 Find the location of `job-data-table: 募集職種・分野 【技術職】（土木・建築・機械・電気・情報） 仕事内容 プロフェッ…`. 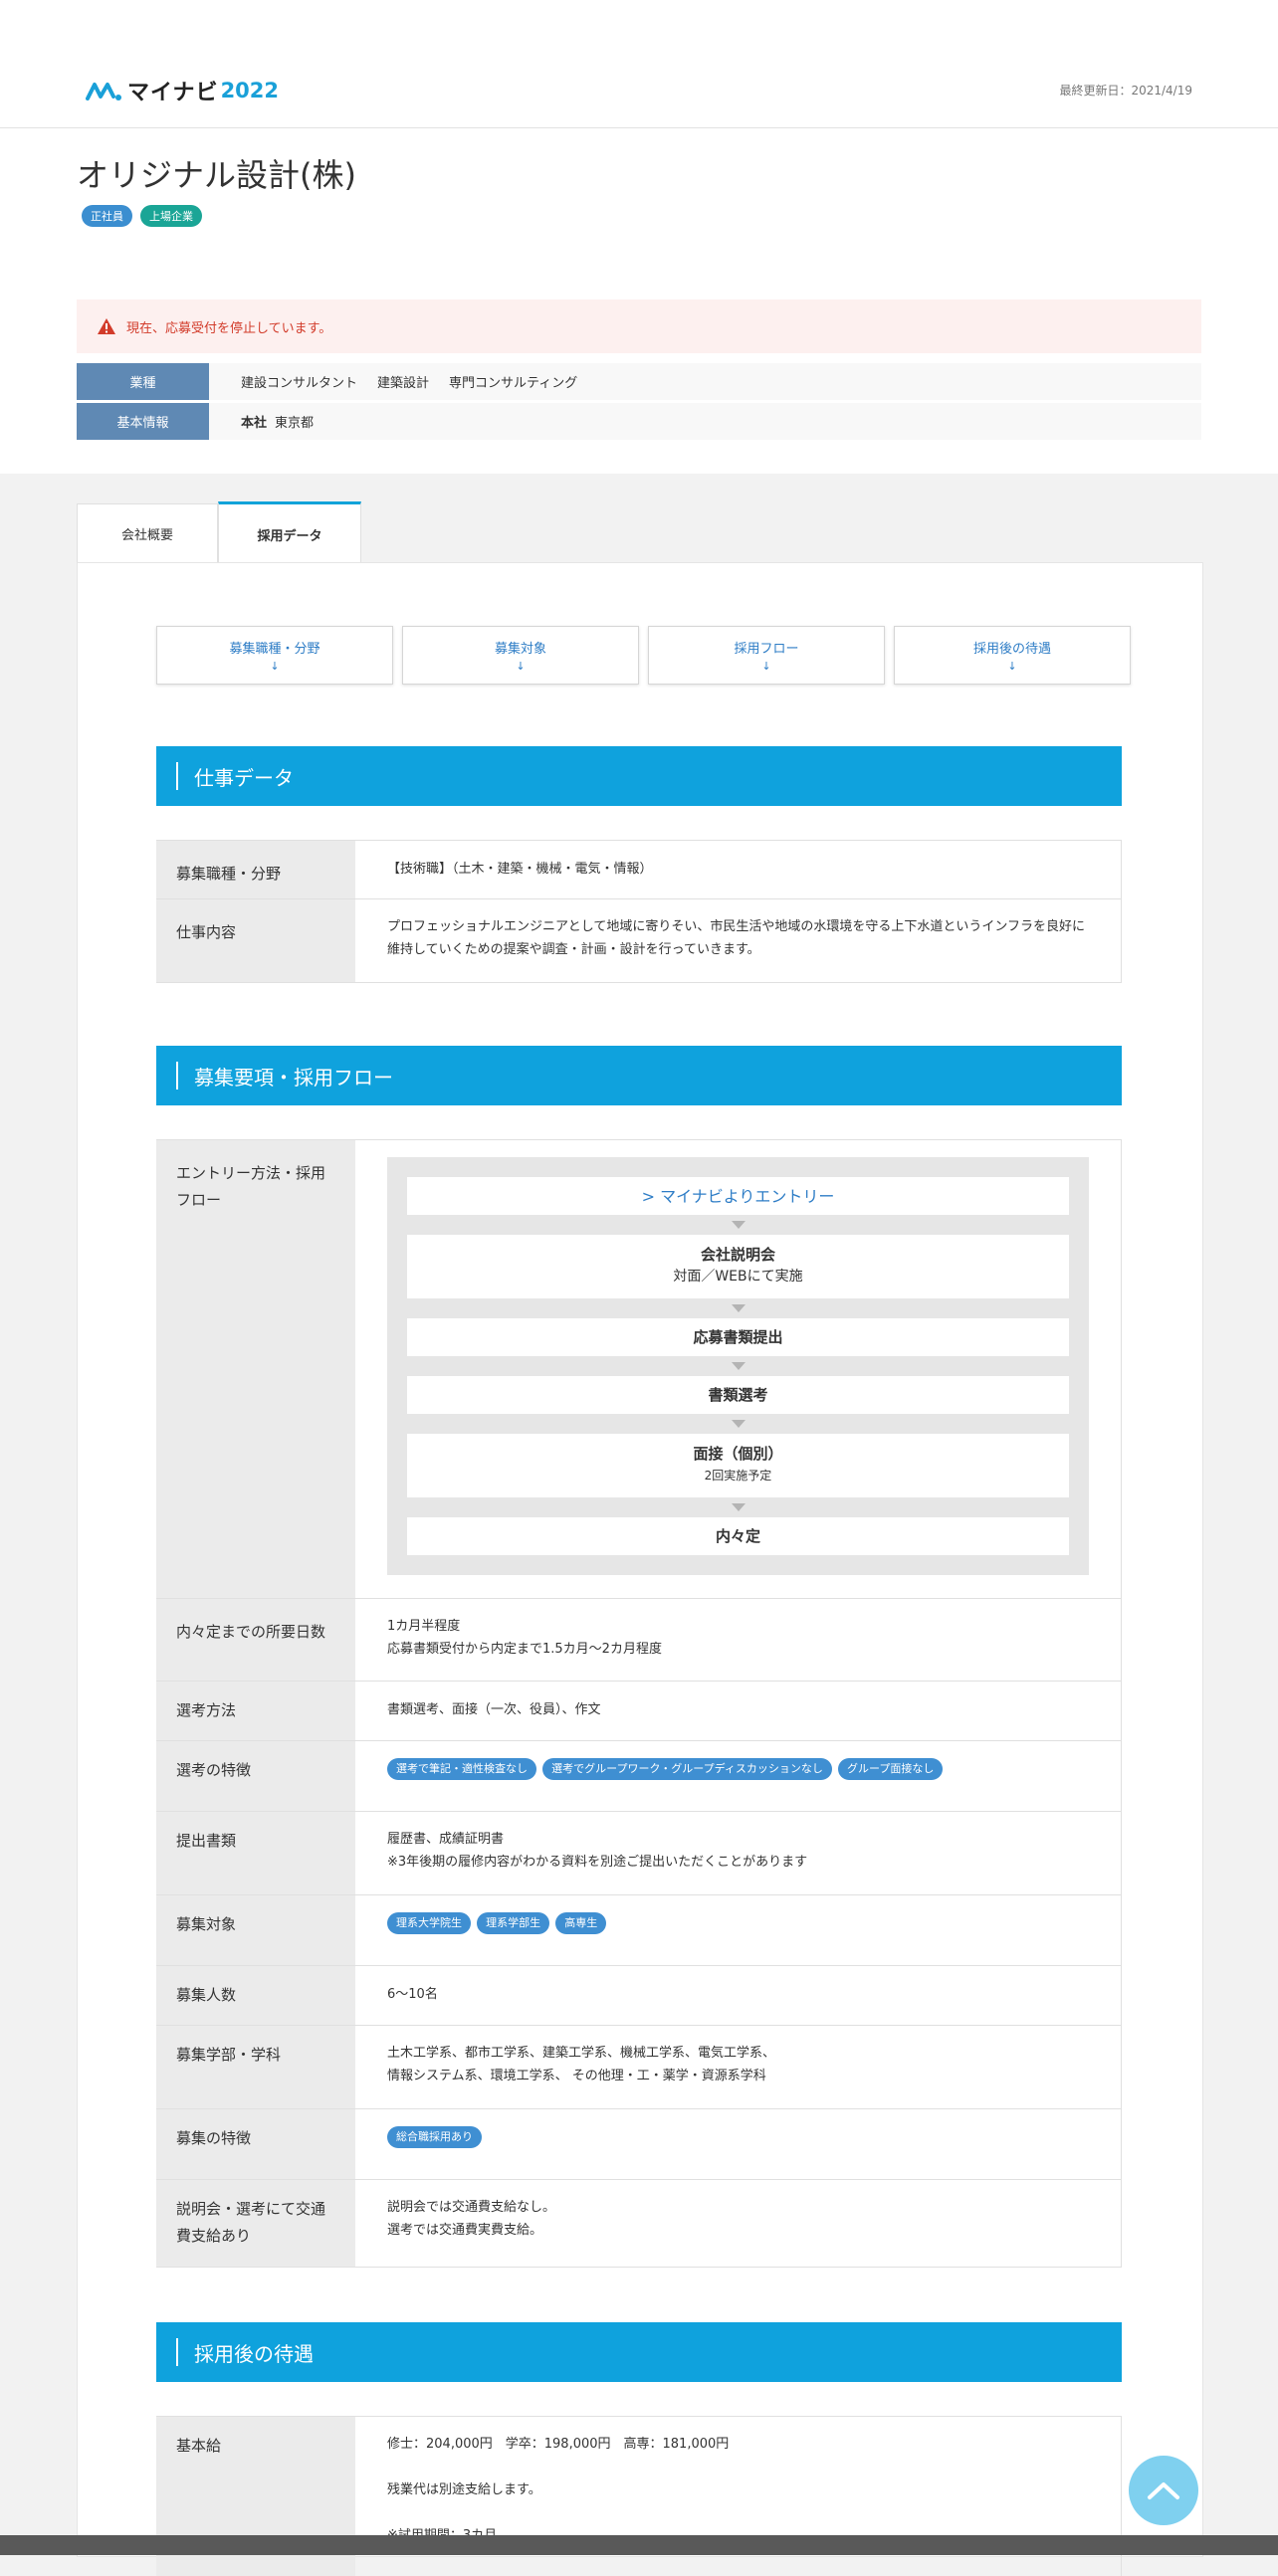

job-data-table: 募集職種・分野 【技術職】（土木・建築・機械・電気・情報） 仕事内容 プロフェッ… is located at coordinates (639, 911).